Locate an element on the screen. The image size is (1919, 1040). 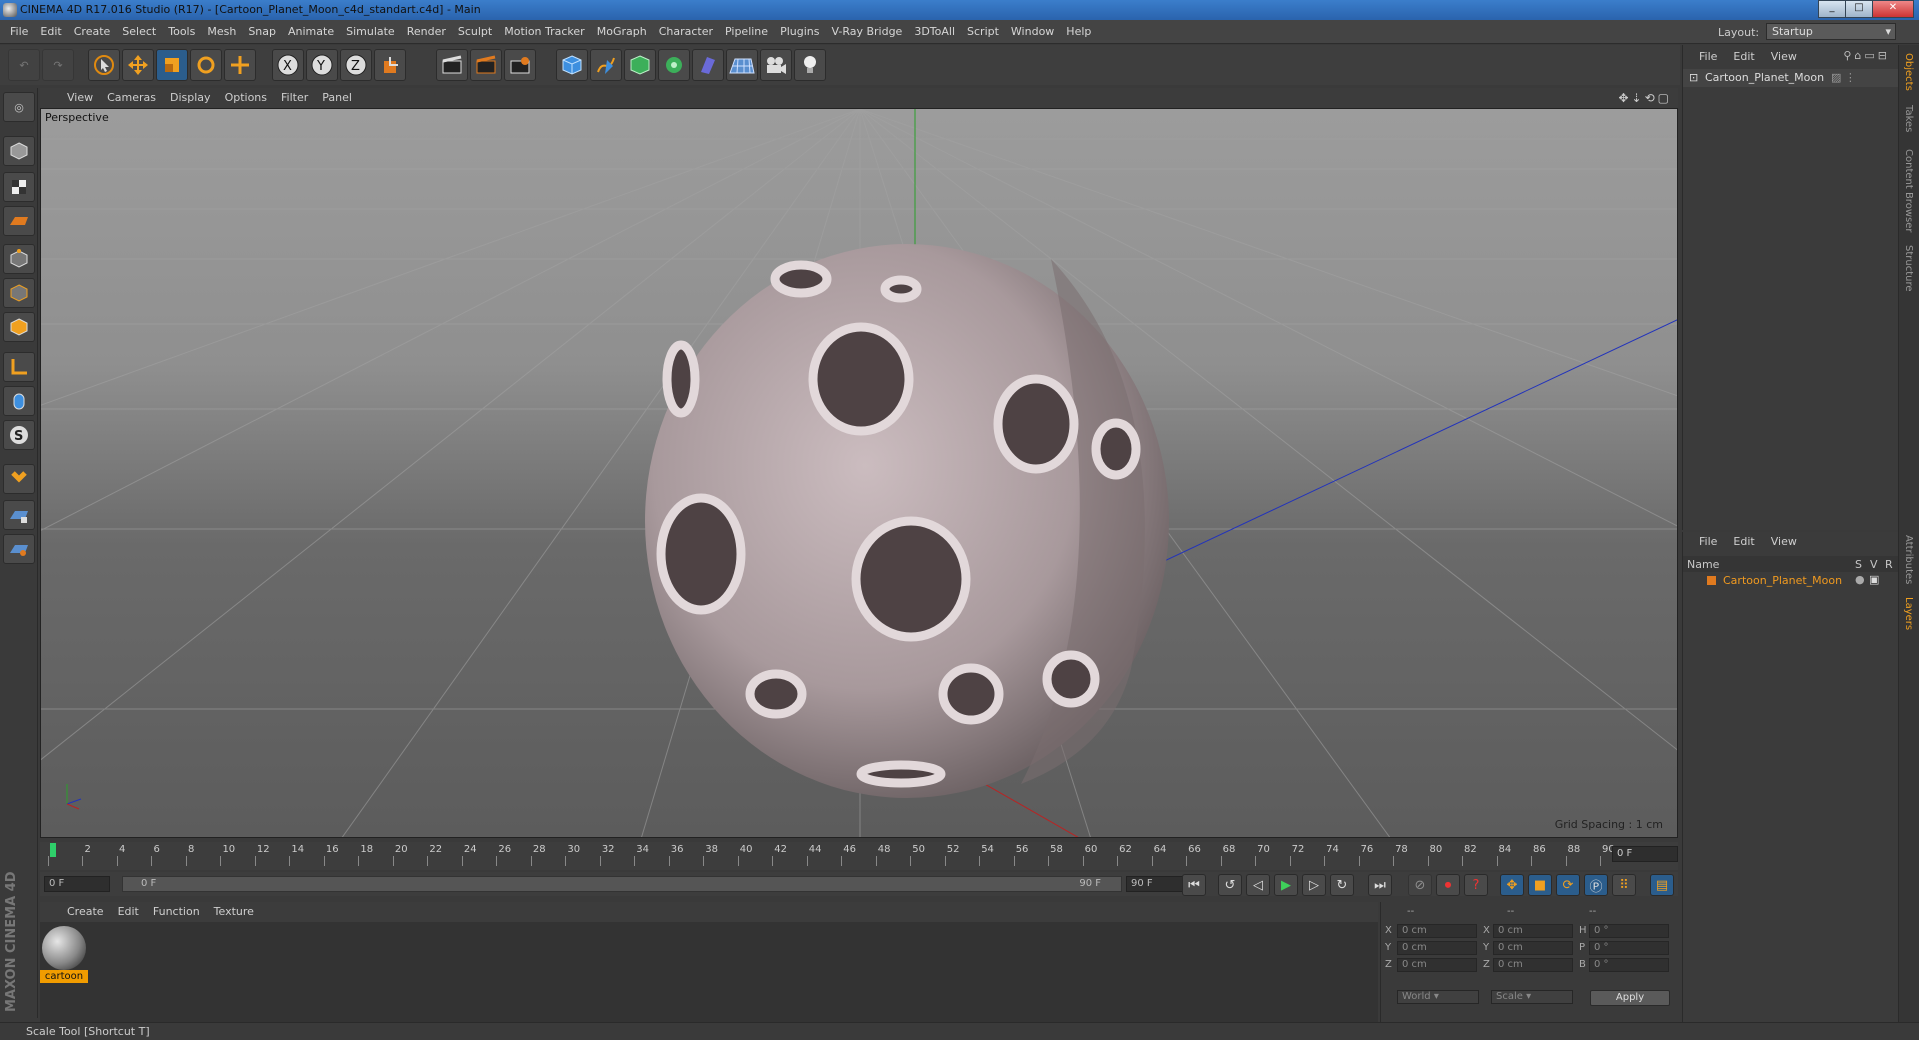
menu-animate: Animate is located at coordinates (311, 32).